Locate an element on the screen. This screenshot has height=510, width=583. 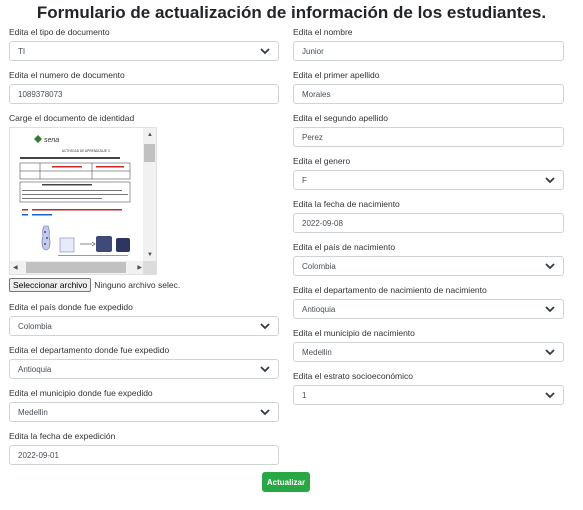
scrollbar-corner is located at coordinates (149, 267).